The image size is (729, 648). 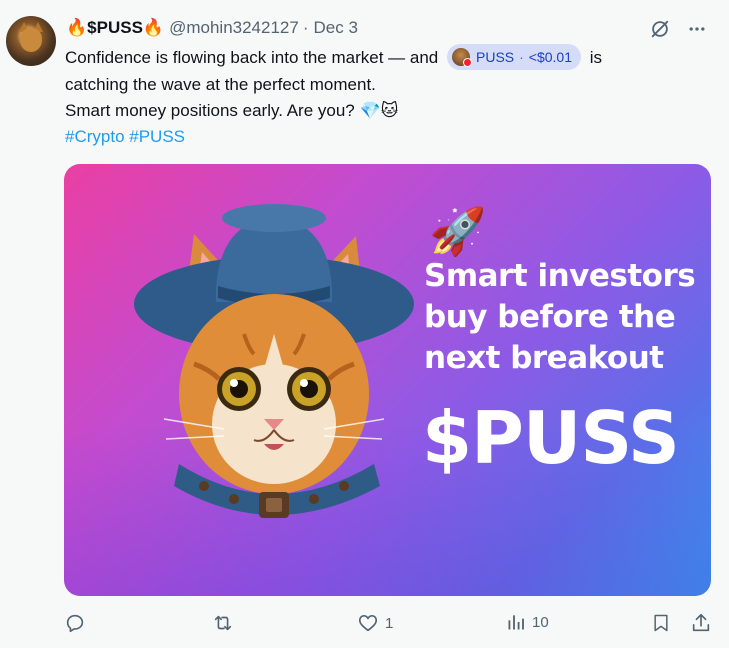 I want to click on user-handle: @mohin3242127, so click(x=234, y=28).